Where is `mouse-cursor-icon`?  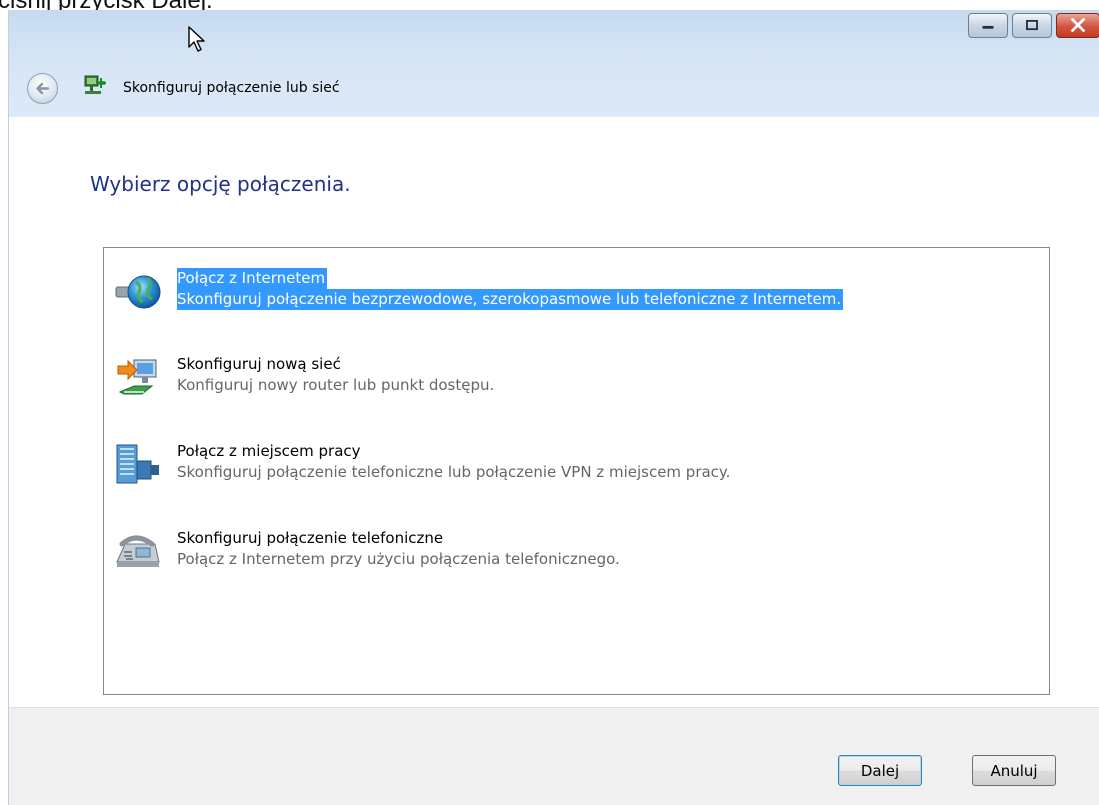 mouse-cursor-icon is located at coordinates (196, 39).